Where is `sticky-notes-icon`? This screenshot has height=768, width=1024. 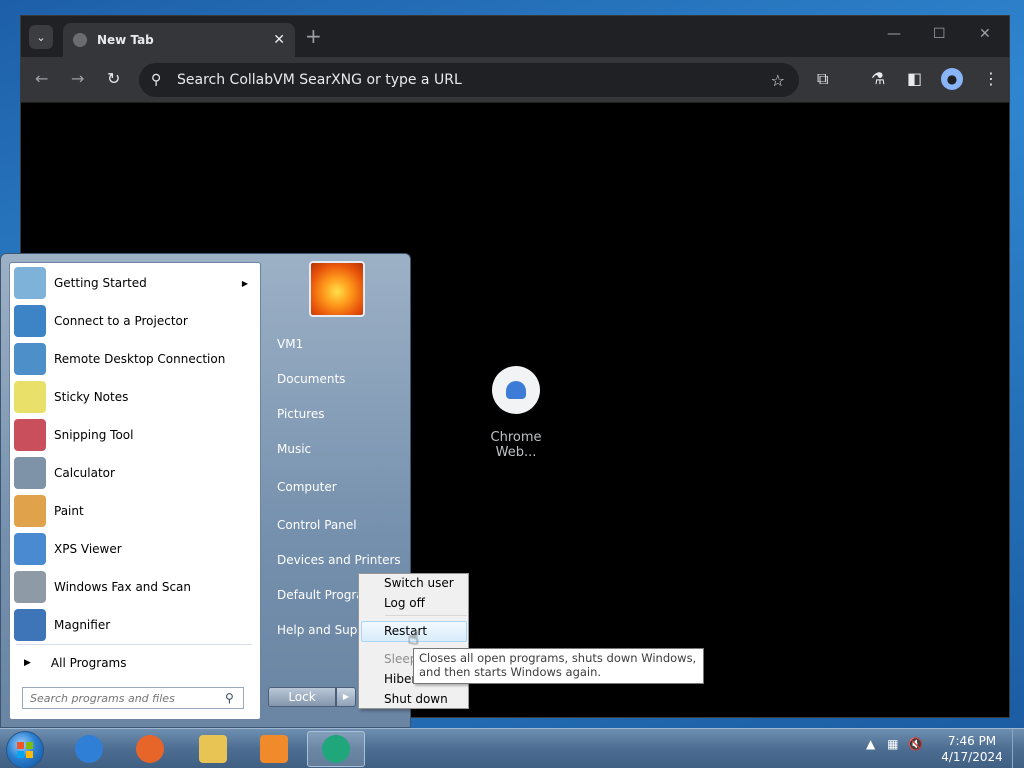
sticky-notes-icon is located at coordinates (30, 397).